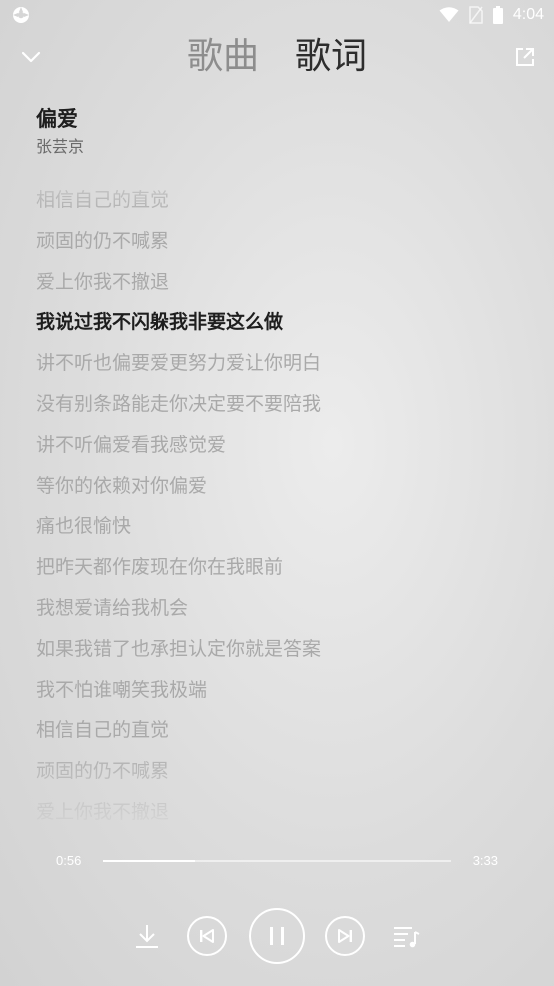  I want to click on playback-controls, so click(277, 936).